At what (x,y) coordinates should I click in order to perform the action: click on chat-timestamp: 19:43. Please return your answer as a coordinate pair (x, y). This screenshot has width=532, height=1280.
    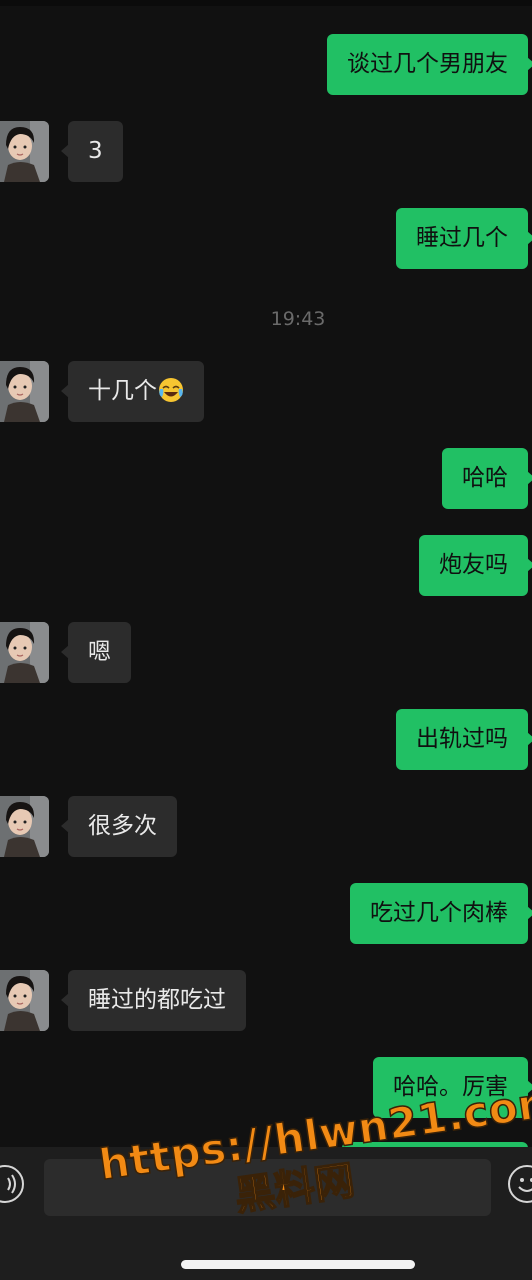
    Looking at the image, I should click on (298, 319).